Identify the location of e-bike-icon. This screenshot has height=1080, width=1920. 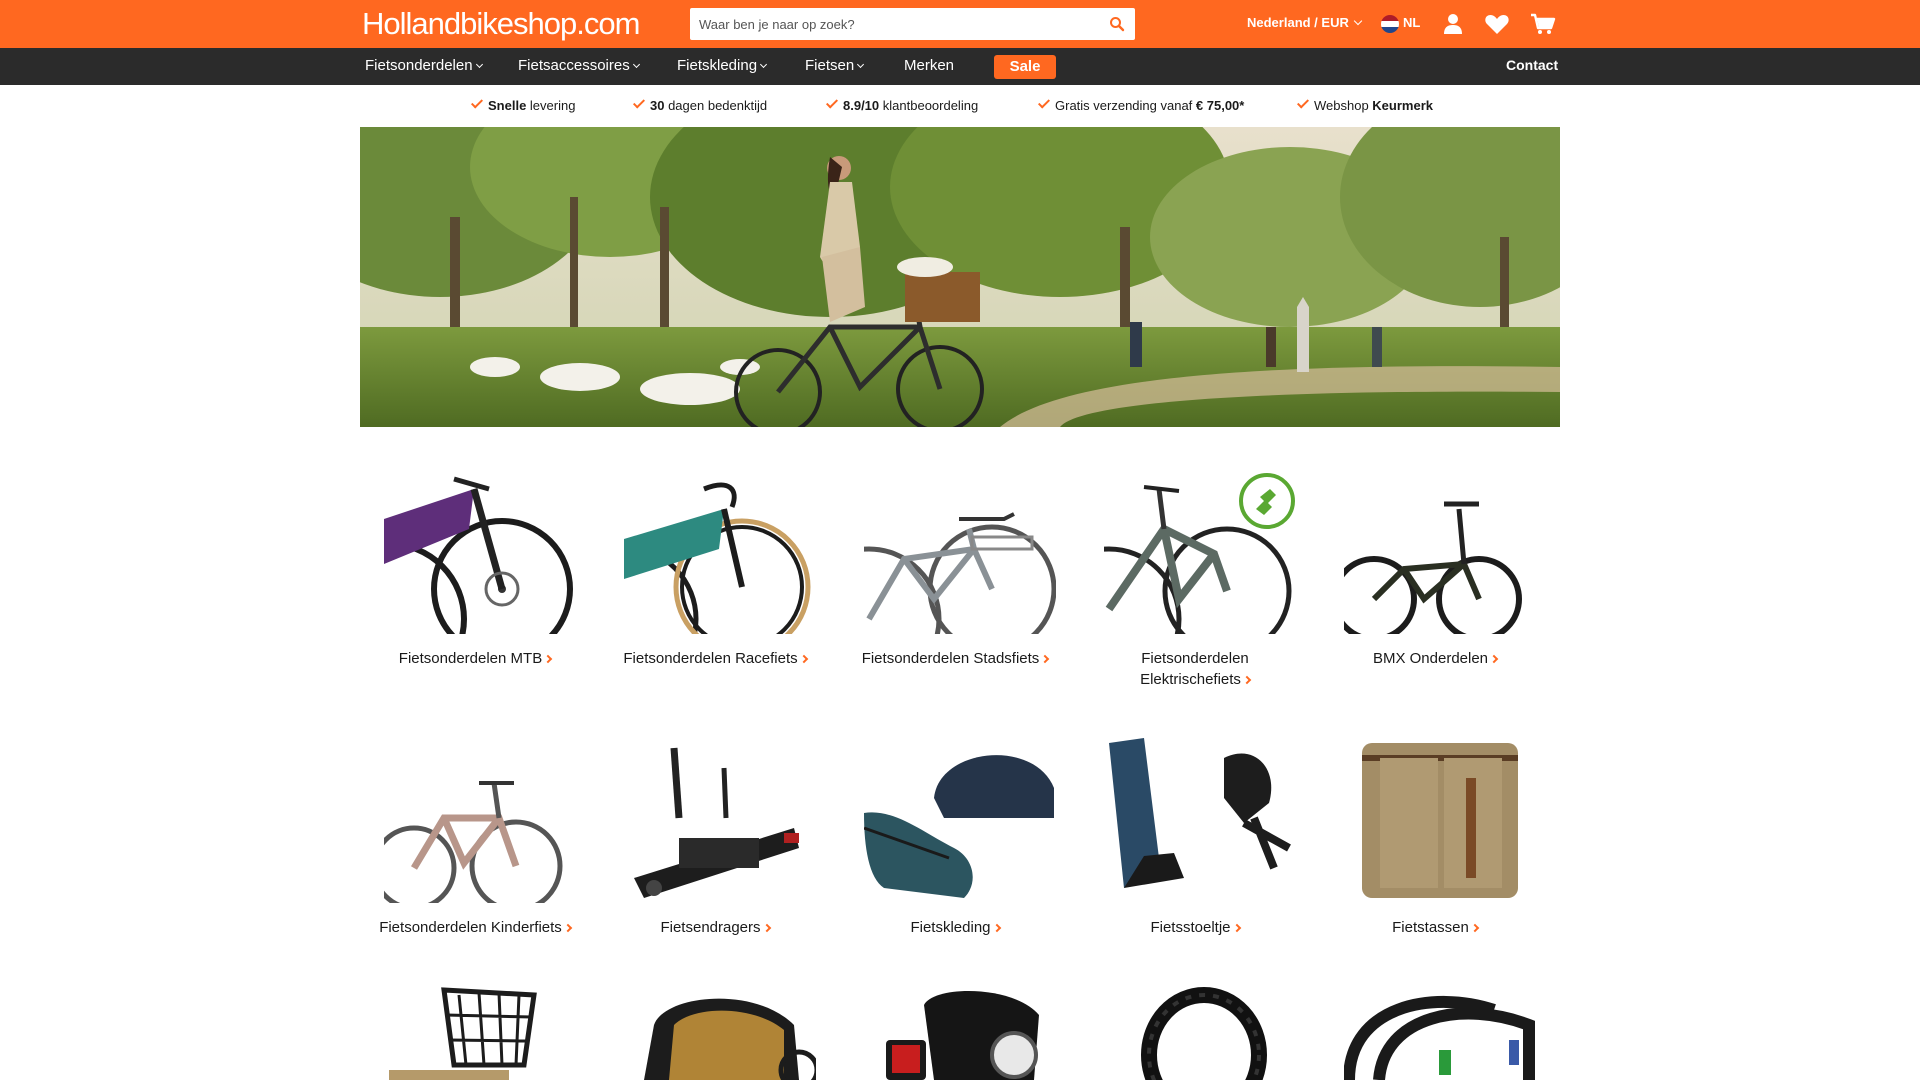
(1200, 551).